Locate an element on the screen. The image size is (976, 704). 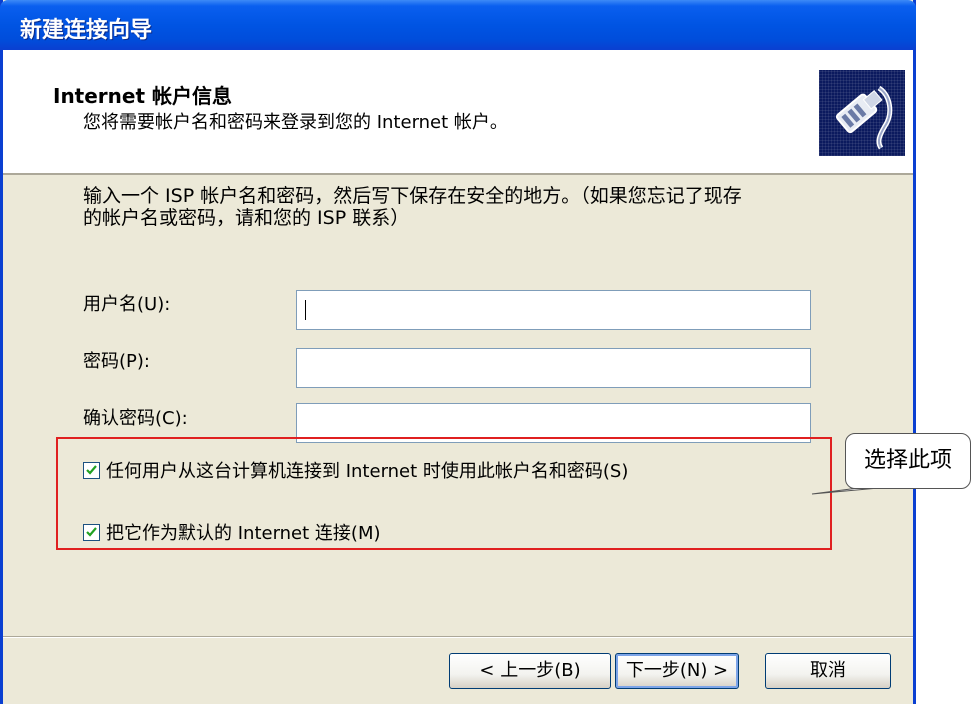
callout-text: 选择此项 is located at coordinates (907, 460).